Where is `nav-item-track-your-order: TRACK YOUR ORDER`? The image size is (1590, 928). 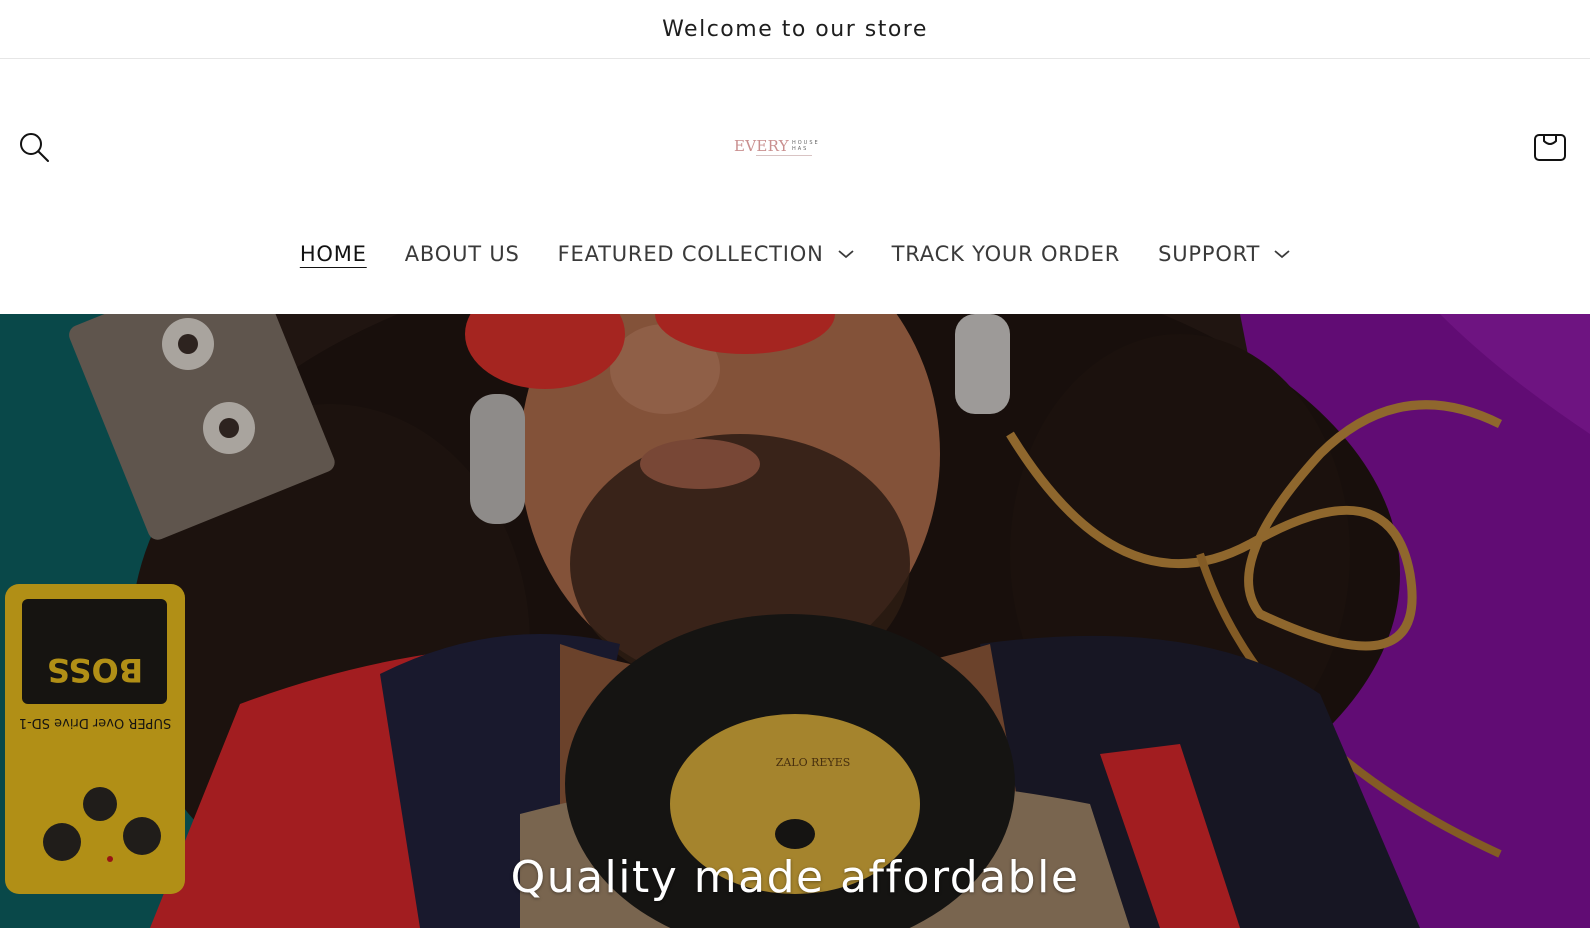
nav-item-track-your-order: TRACK YOUR ORDER is located at coordinates (1006, 254).